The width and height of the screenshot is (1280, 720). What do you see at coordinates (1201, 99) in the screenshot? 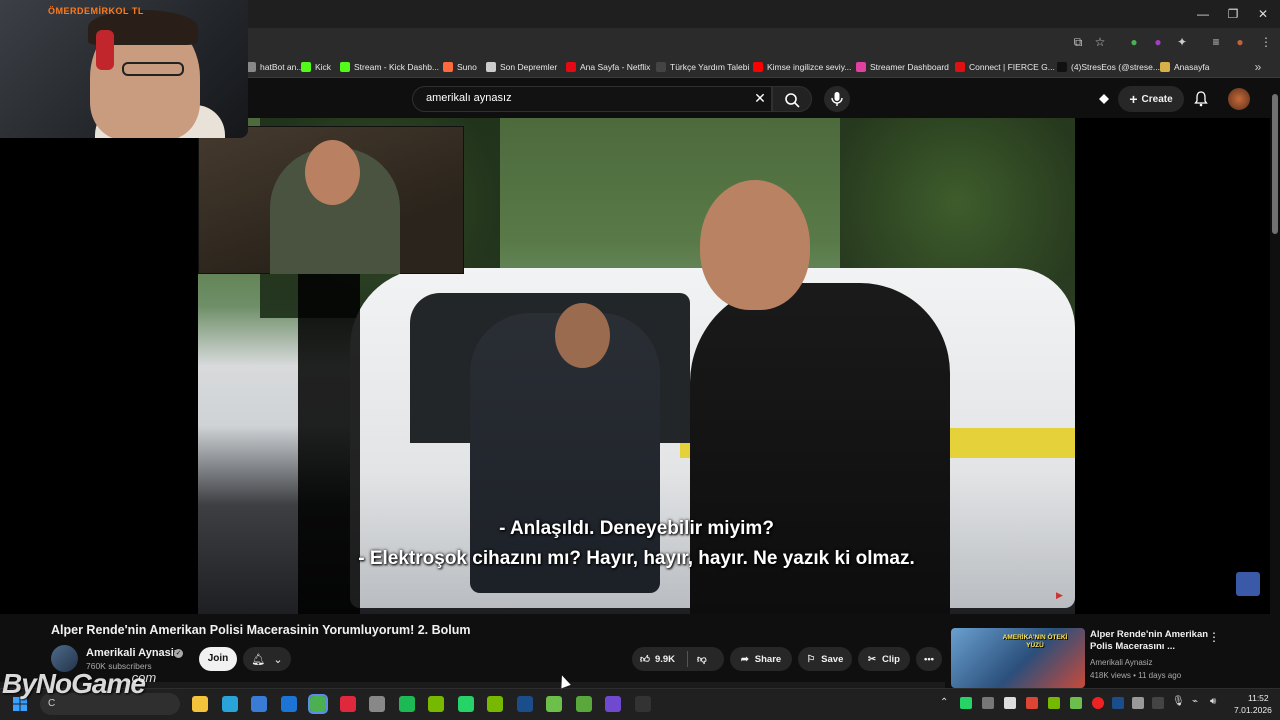
I see `notifications-bell-icon` at bounding box center [1201, 99].